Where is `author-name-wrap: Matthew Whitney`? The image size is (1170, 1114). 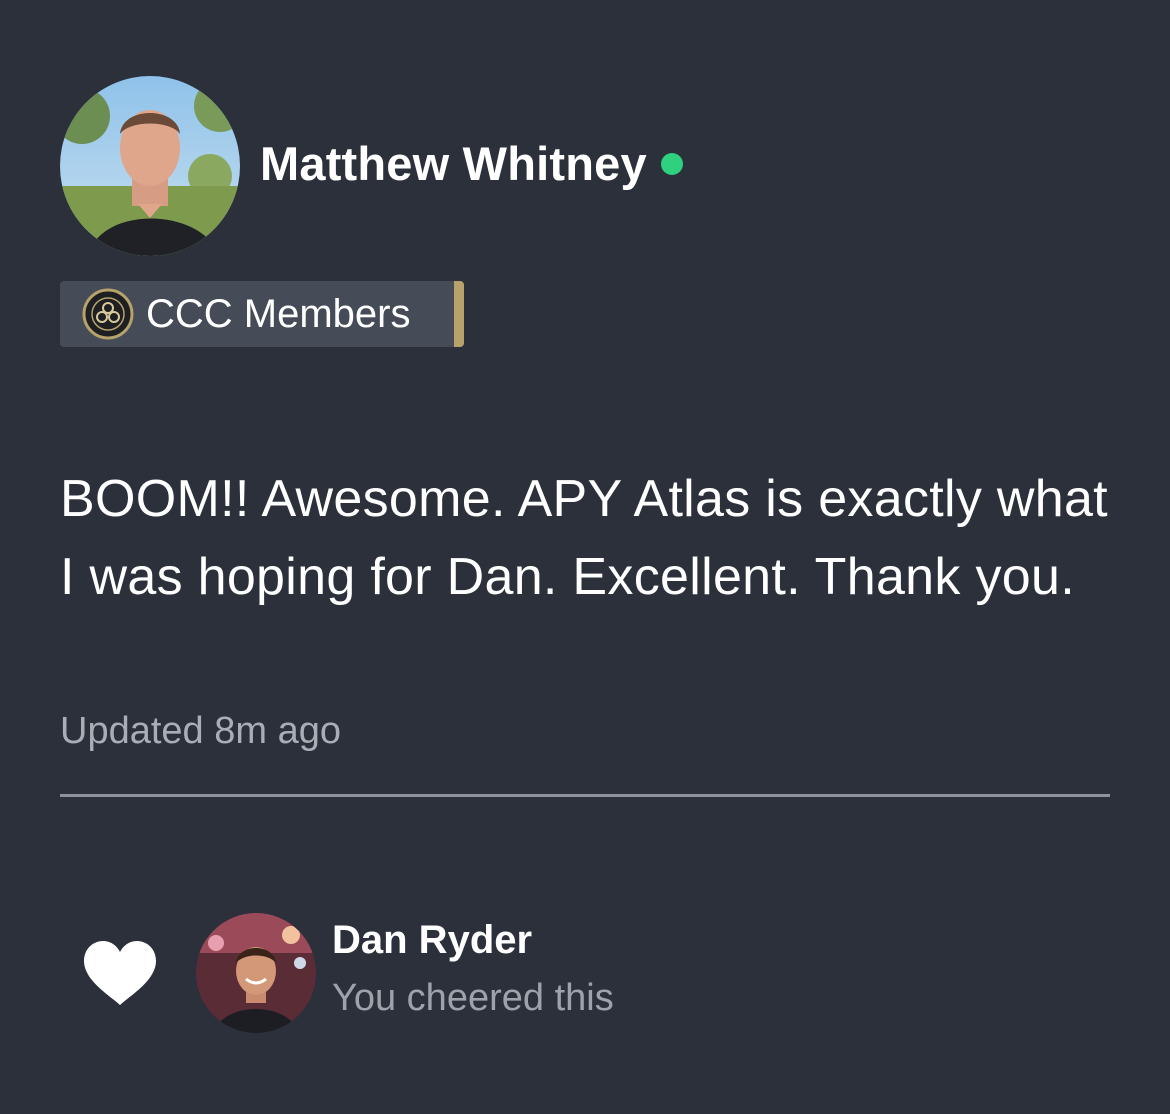
author-name-wrap: Matthew Whitney is located at coordinates (471, 163).